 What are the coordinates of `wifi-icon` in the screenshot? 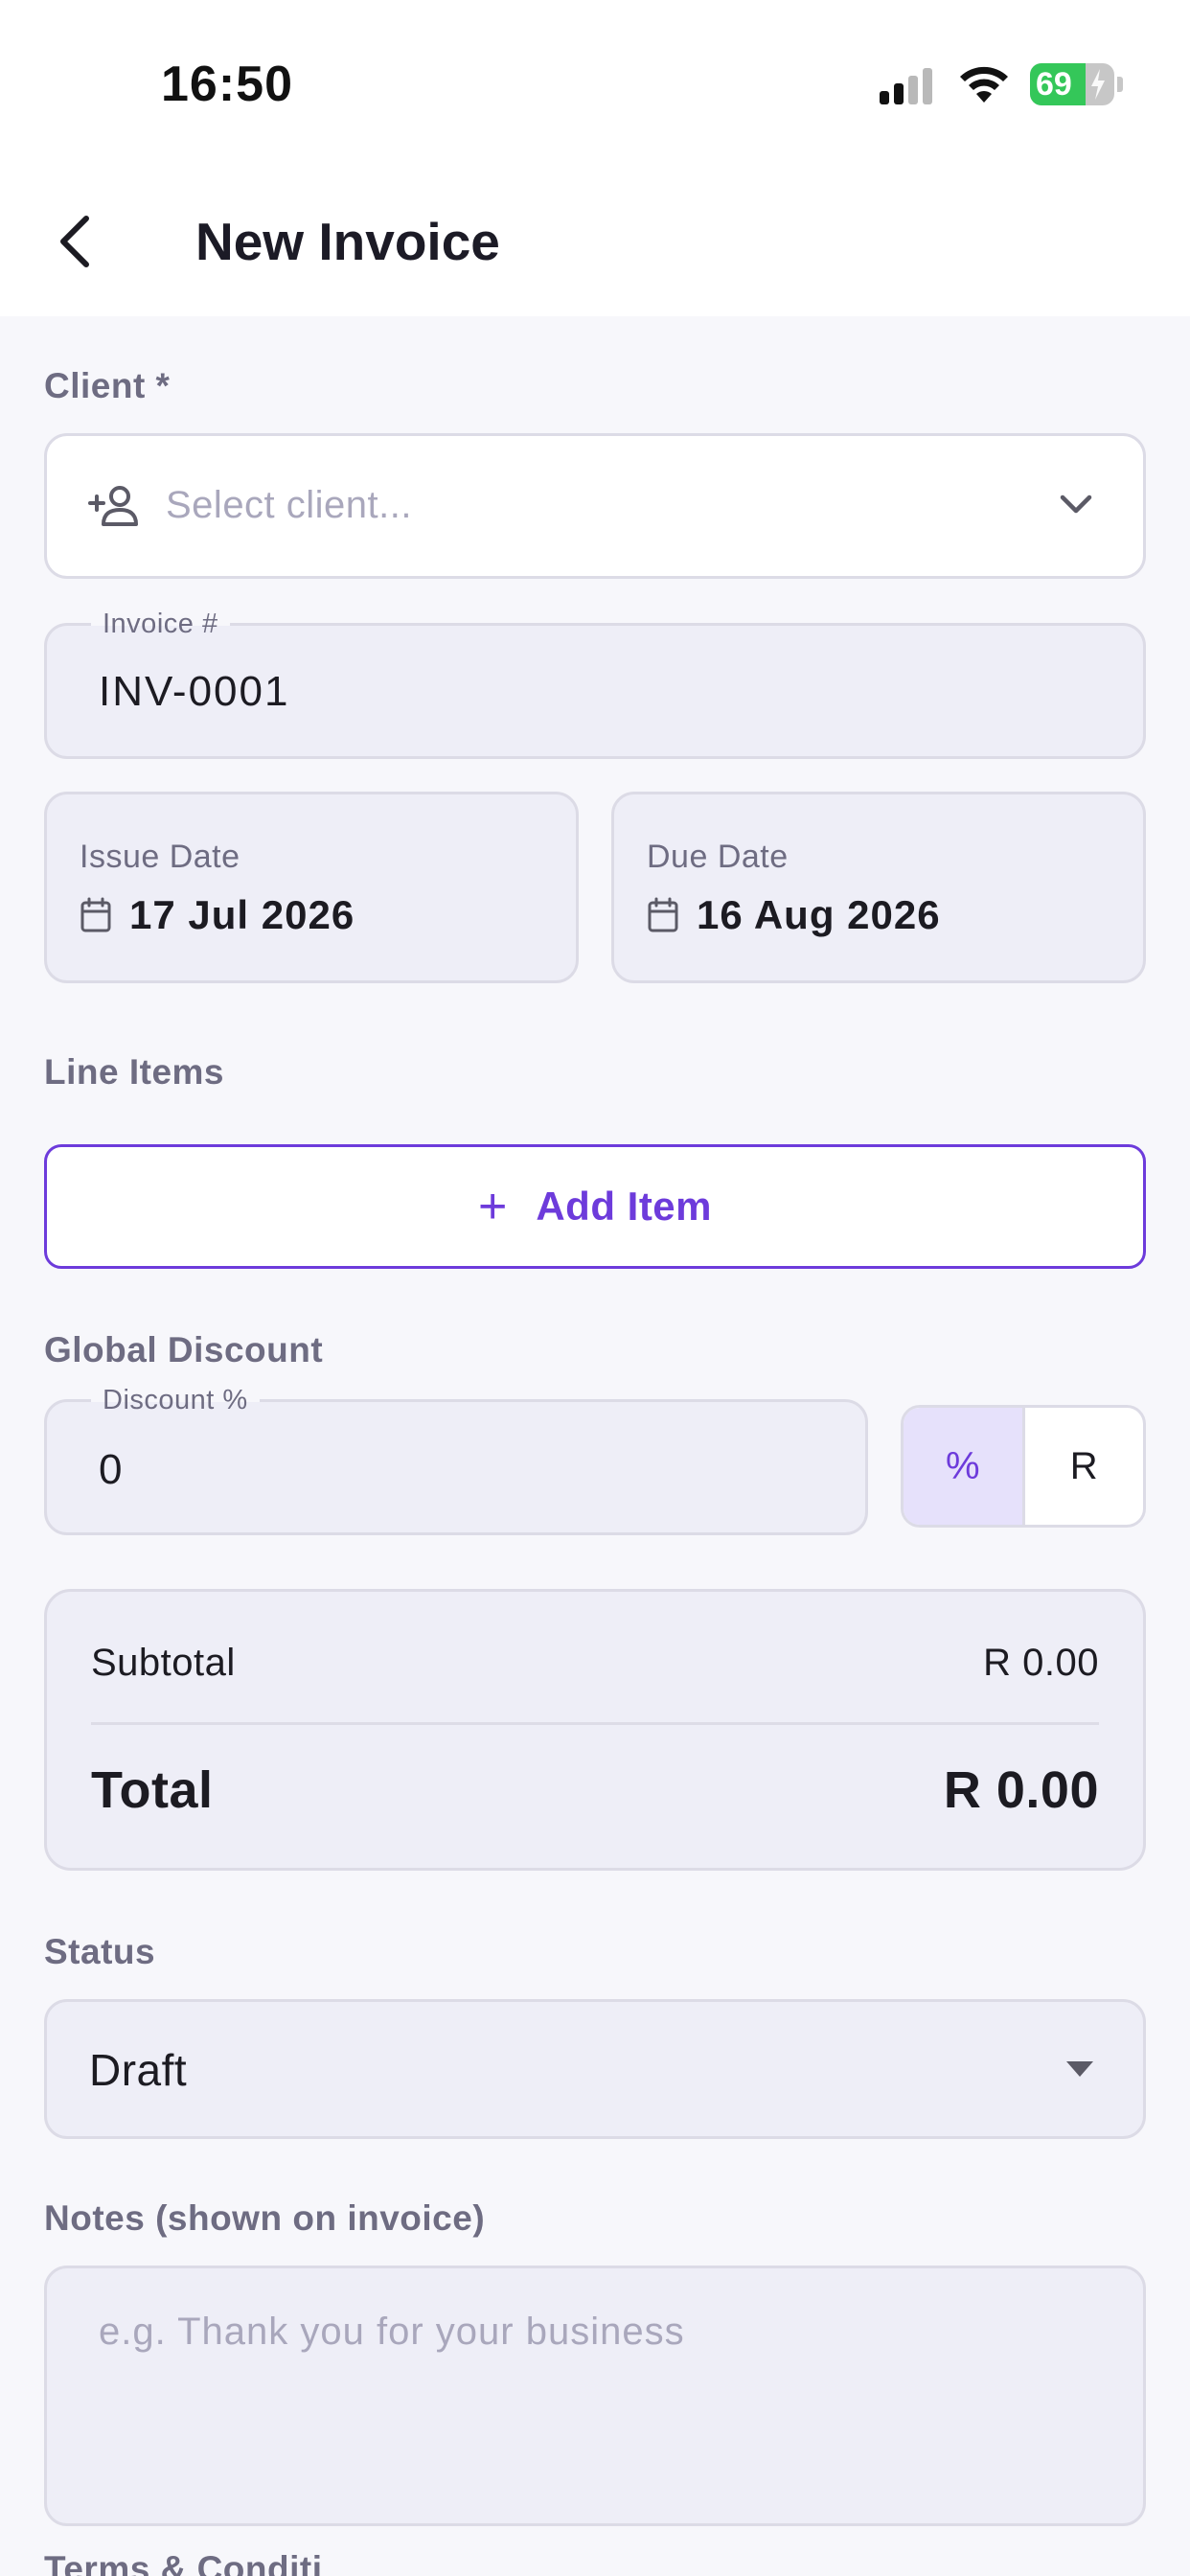 It's located at (984, 85).